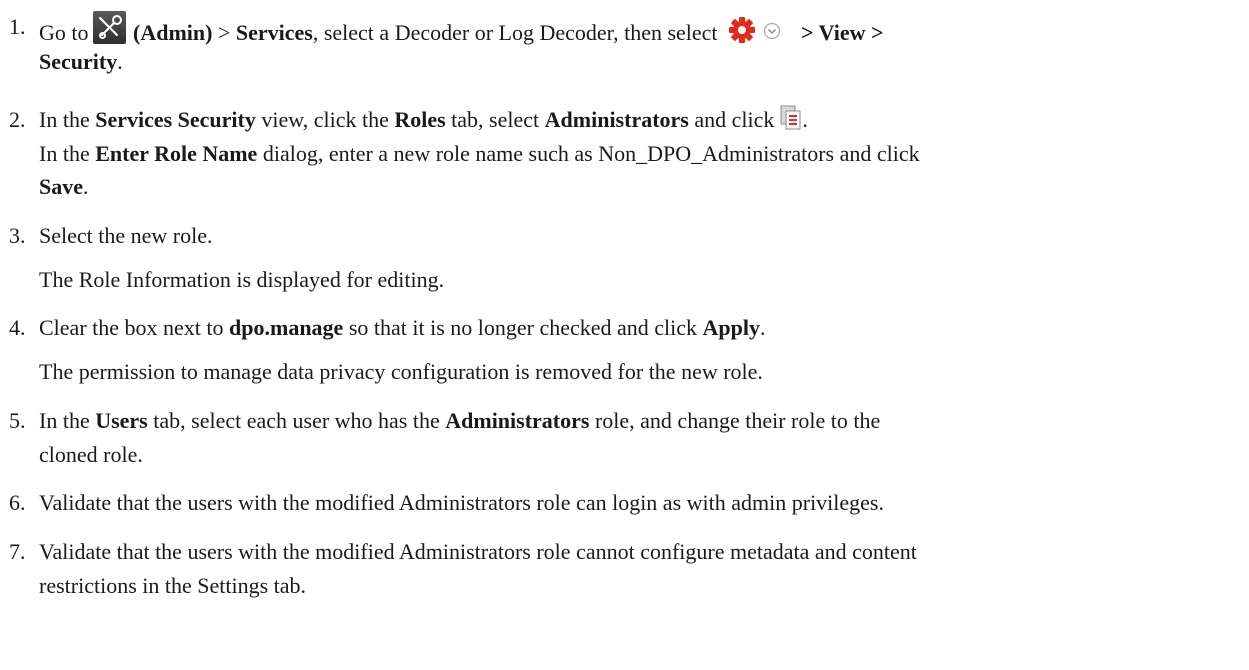 This screenshot has height=670, width=1249. Describe the element at coordinates (173, 585) in the screenshot. I see `step-7-line-2: restrictions in the Settings tab.` at that location.